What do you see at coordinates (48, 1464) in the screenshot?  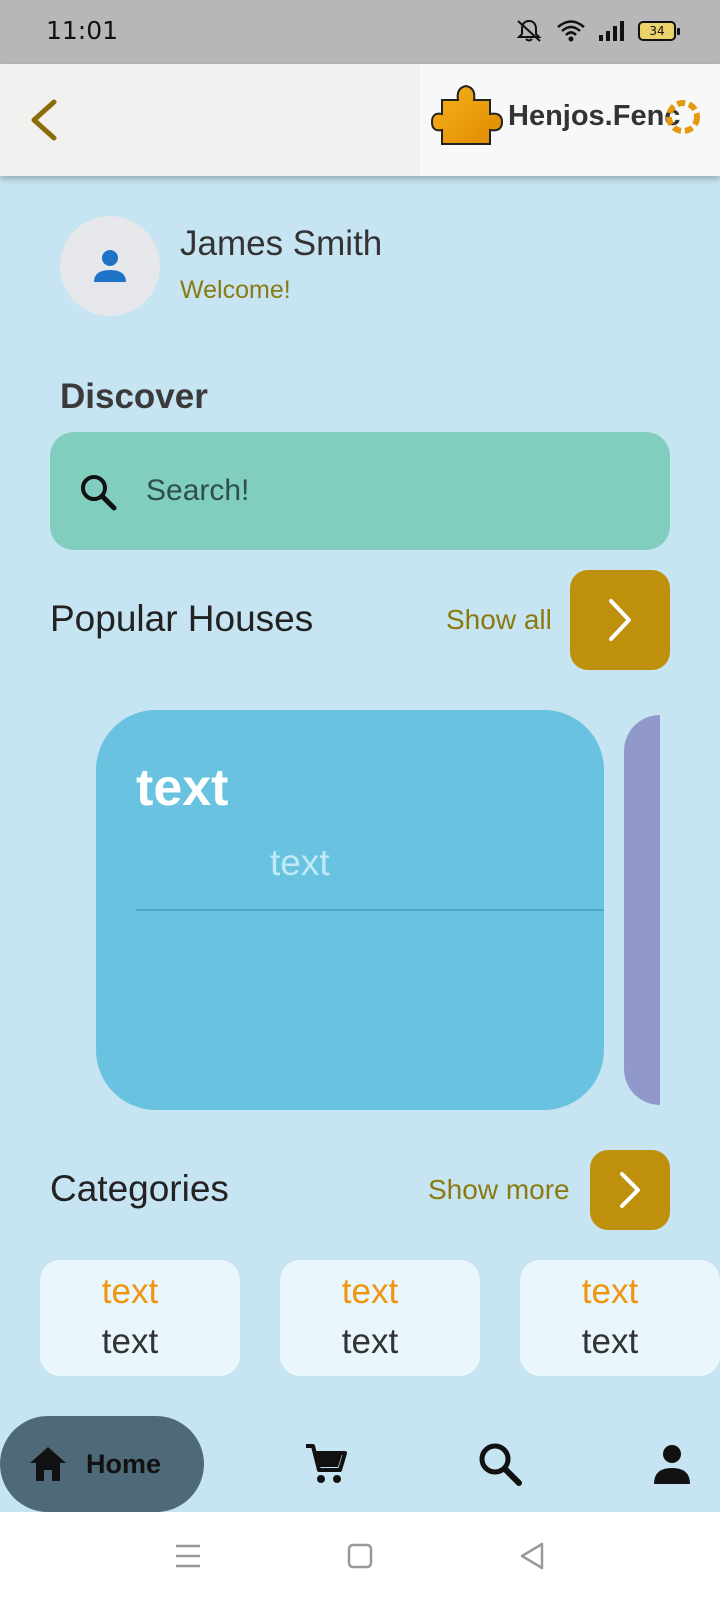 I see `home-icon` at bounding box center [48, 1464].